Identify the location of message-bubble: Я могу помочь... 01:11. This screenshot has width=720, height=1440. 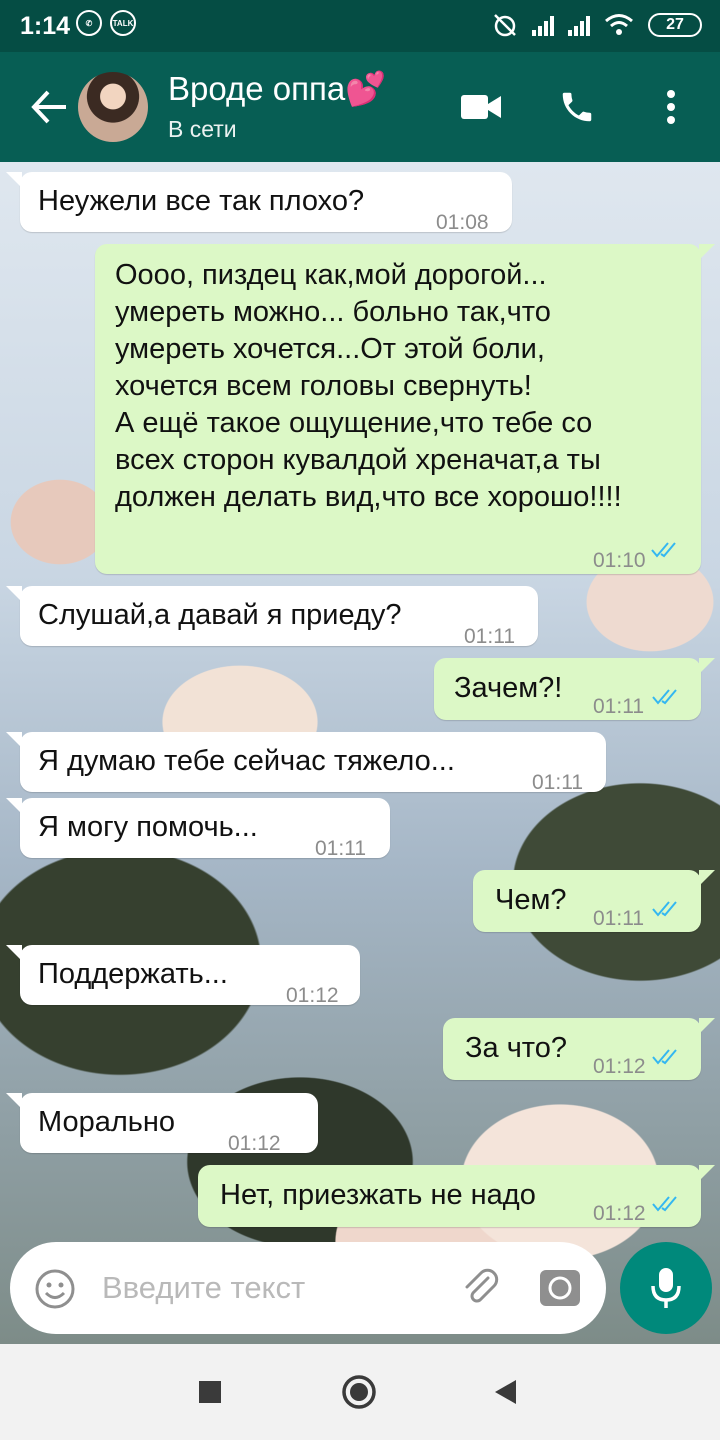
(198, 829).